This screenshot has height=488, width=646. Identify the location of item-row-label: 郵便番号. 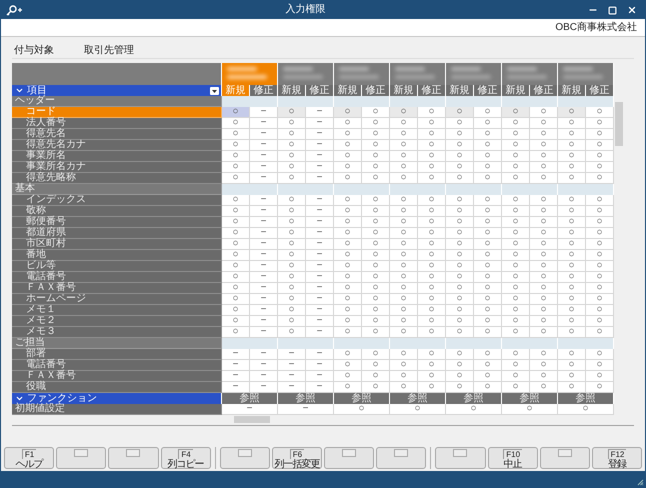
(117, 222).